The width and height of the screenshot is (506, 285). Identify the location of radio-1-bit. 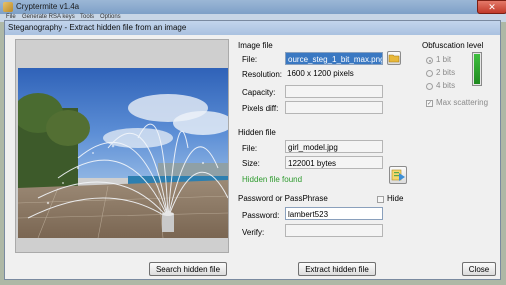
(429, 60).